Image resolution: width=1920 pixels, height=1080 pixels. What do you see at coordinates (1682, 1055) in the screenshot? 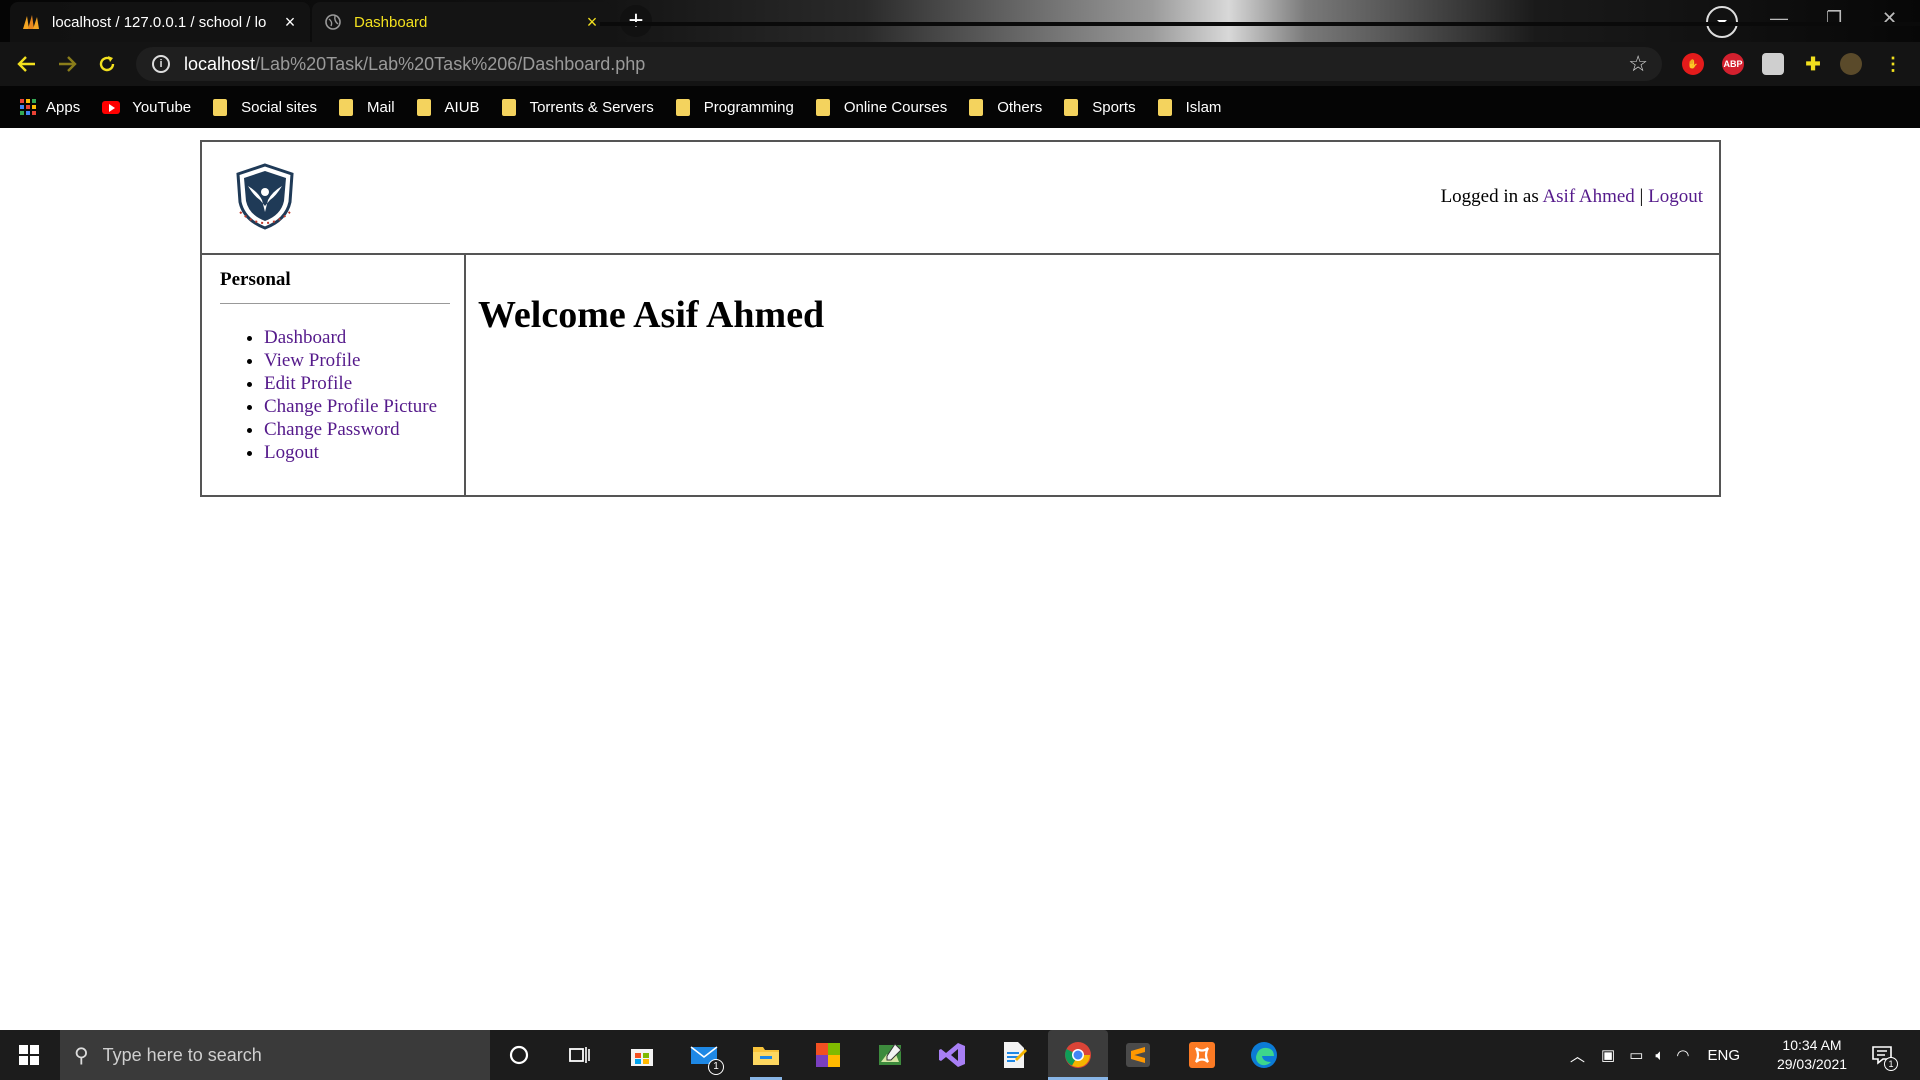
I see `wifi-icon: ◠` at bounding box center [1682, 1055].